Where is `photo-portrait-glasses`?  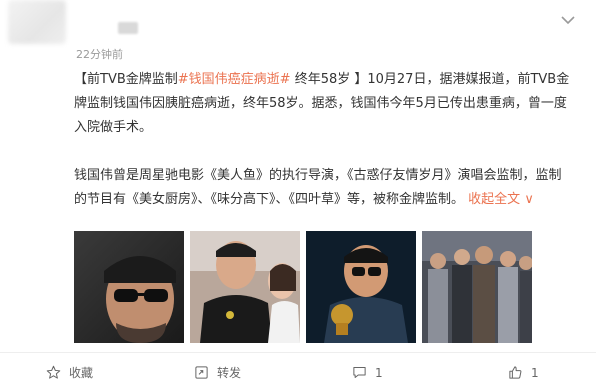 photo-portrait-glasses is located at coordinates (129, 287).